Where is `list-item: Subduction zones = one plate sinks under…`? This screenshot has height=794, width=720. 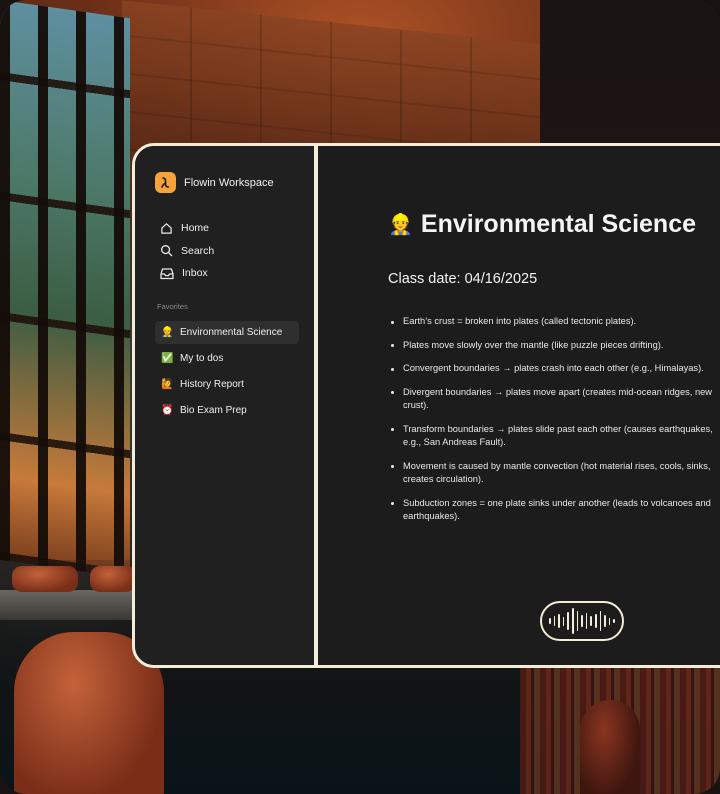 list-item: Subduction zones = one plate sinks under… is located at coordinates (553, 510).